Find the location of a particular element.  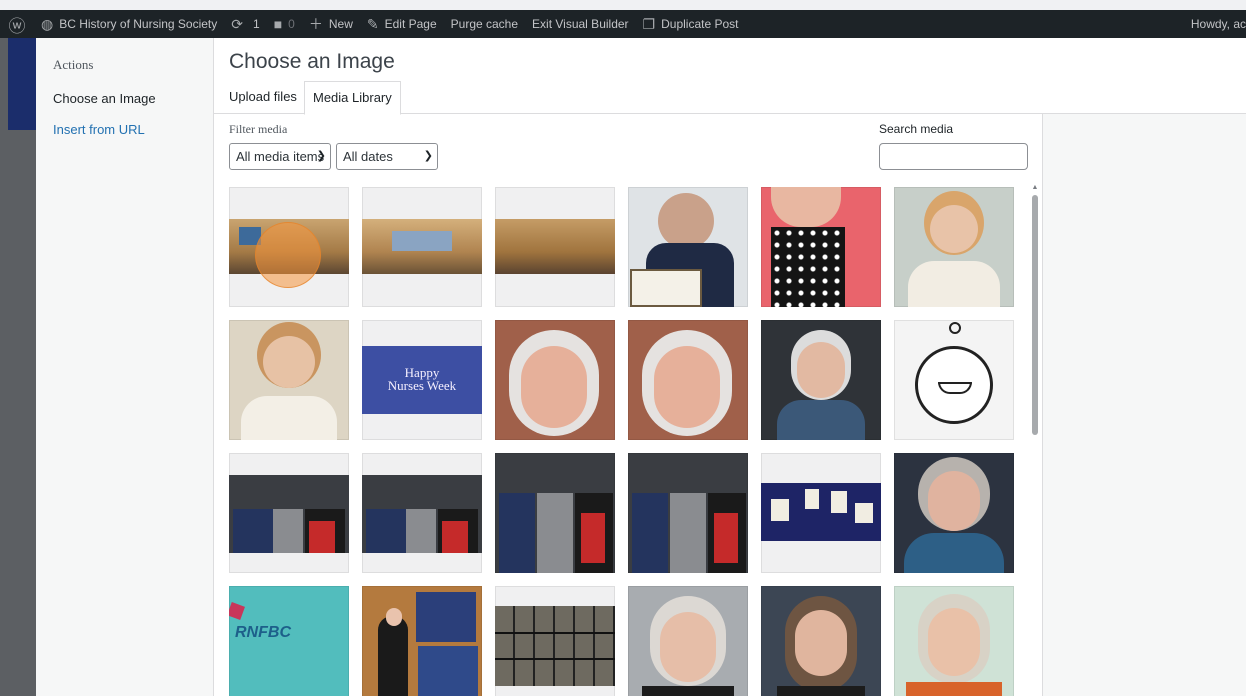

site-name-link: ◍ BC History of Nursing Society is located at coordinates (129, 24).